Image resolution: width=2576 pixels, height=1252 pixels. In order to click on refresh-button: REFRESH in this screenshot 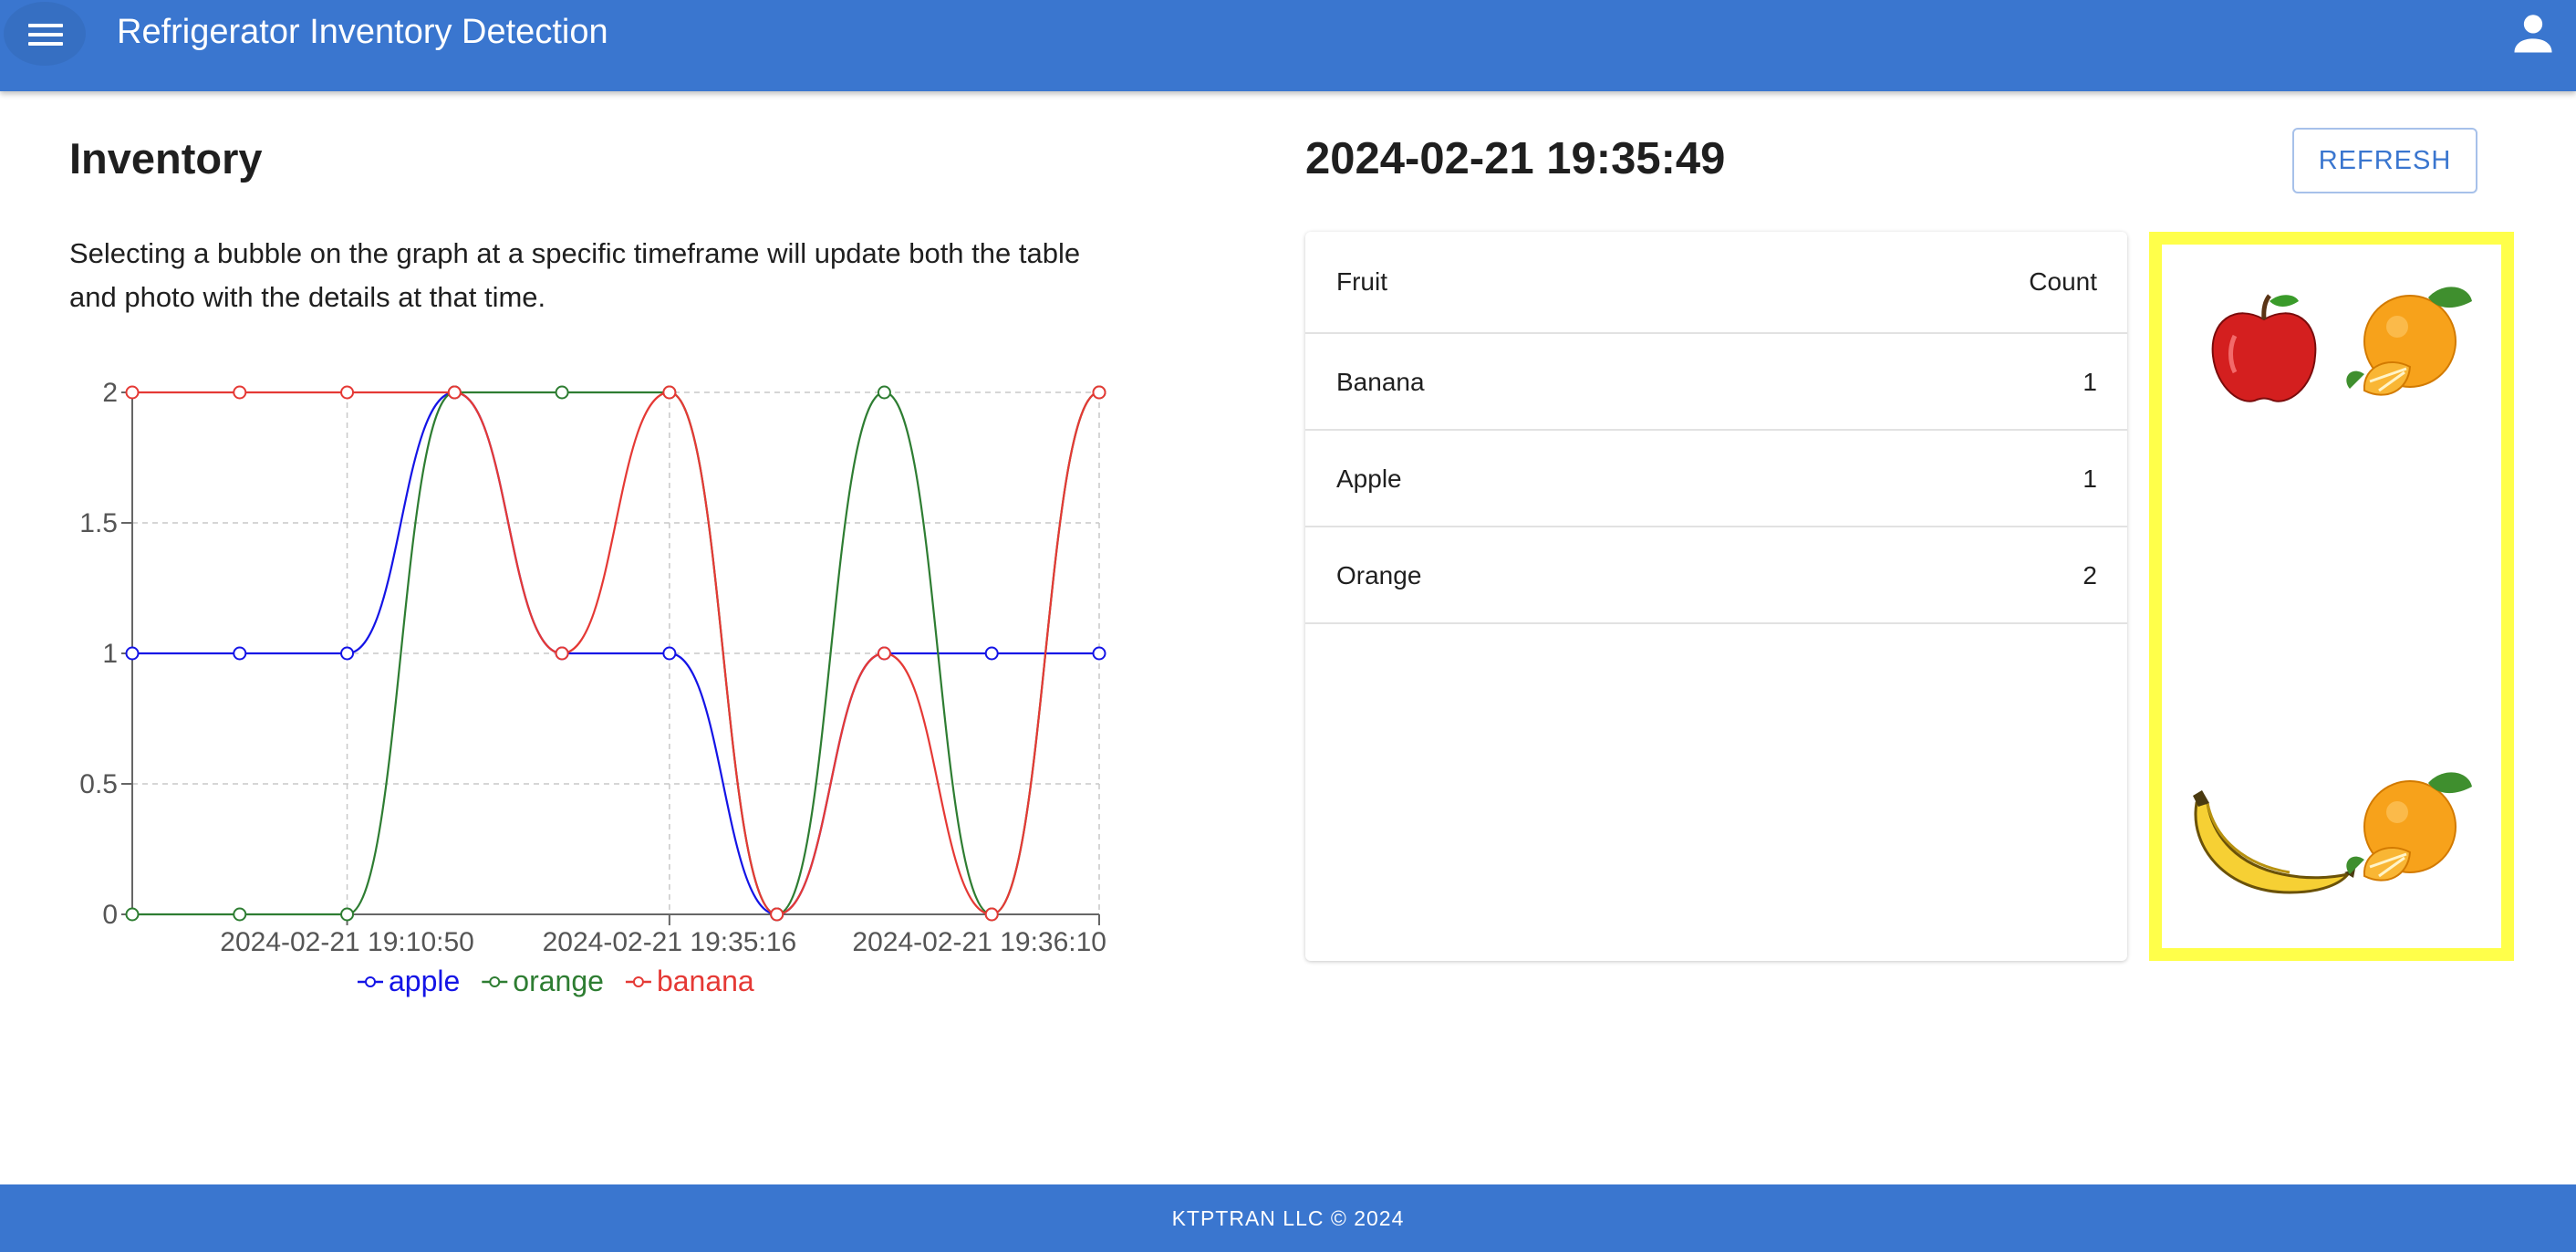, I will do `click(2384, 160)`.